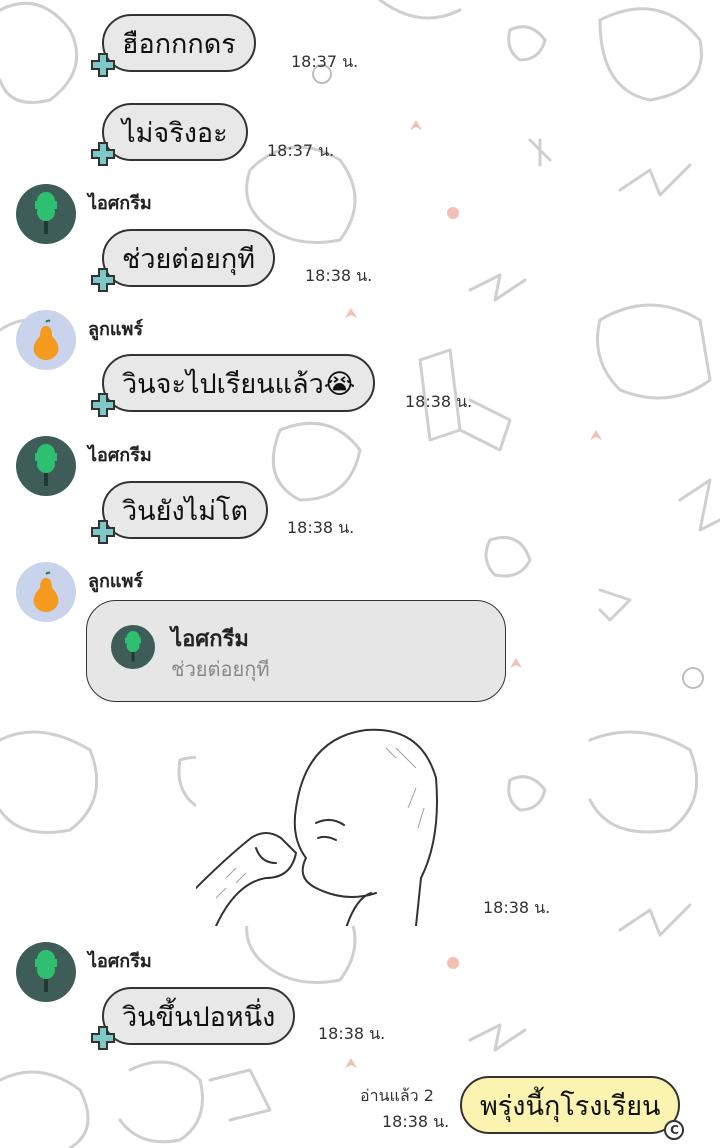 This screenshot has width=720, height=1148. Describe the element at coordinates (210, 639) in the screenshot. I see `reply-sender-name: ไอศกรีม` at that location.